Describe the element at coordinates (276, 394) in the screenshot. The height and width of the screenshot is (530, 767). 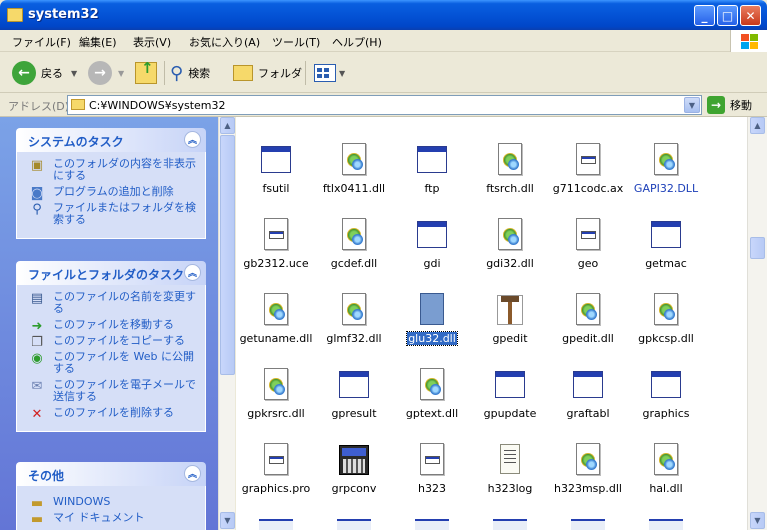
I see `file-item: gpkrsrc.dll` at that location.